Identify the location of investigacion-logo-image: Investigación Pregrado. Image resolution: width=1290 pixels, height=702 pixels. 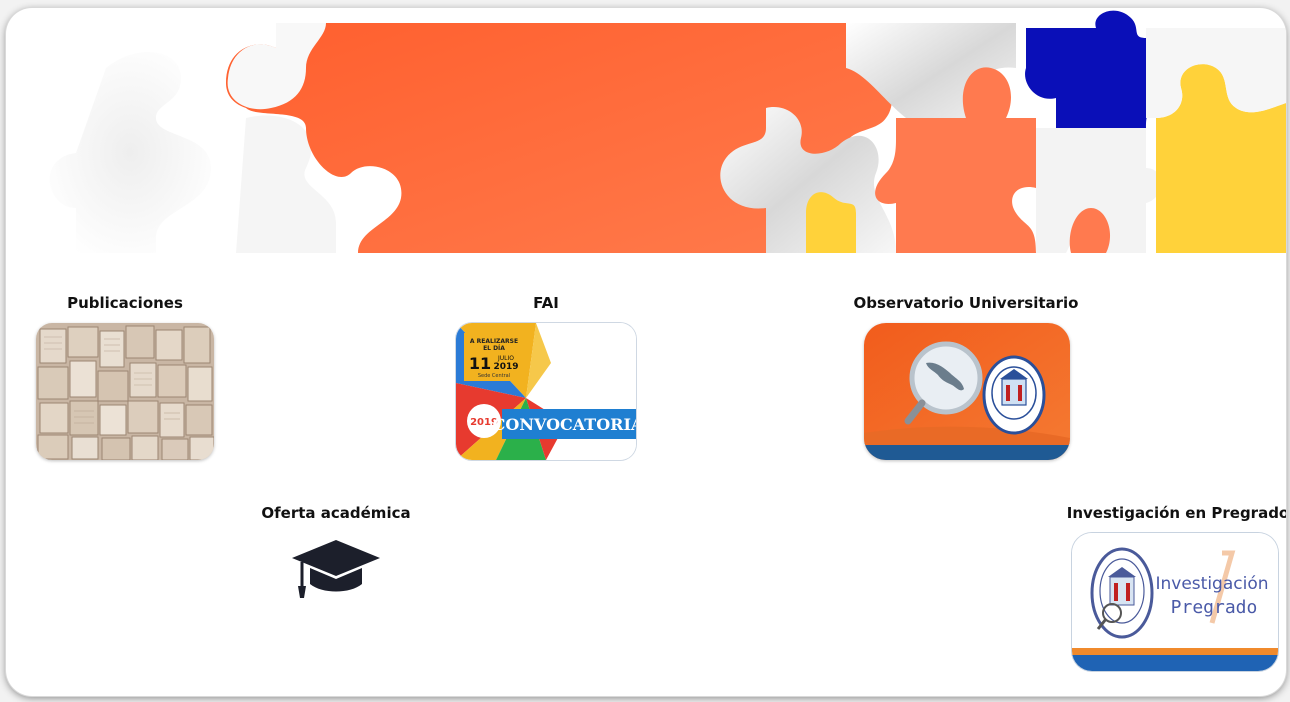
(1175, 602).